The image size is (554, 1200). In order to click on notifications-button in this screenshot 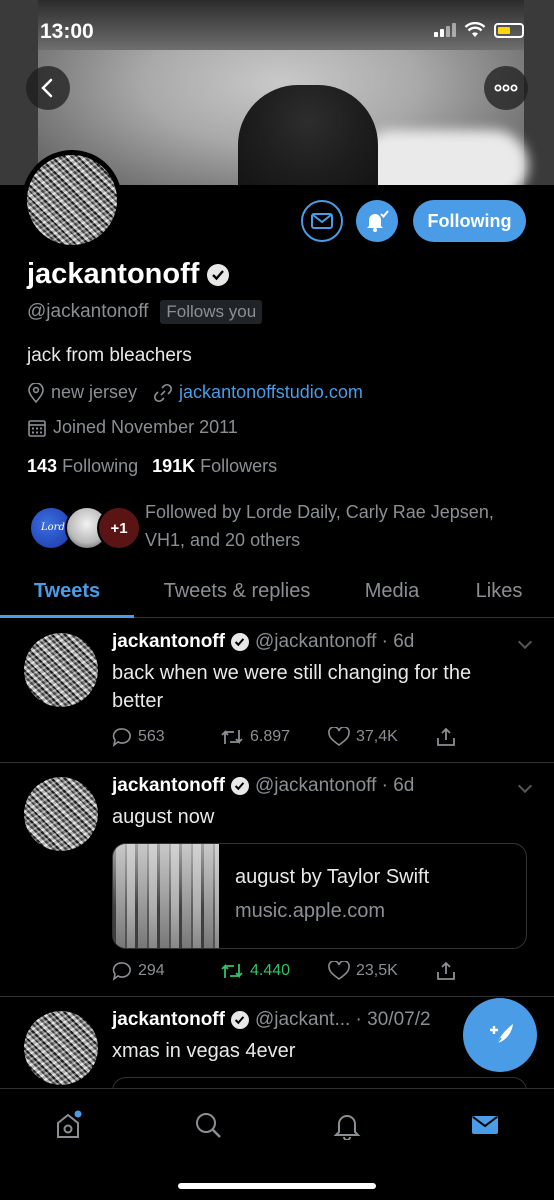, I will do `click(377, 221)`.